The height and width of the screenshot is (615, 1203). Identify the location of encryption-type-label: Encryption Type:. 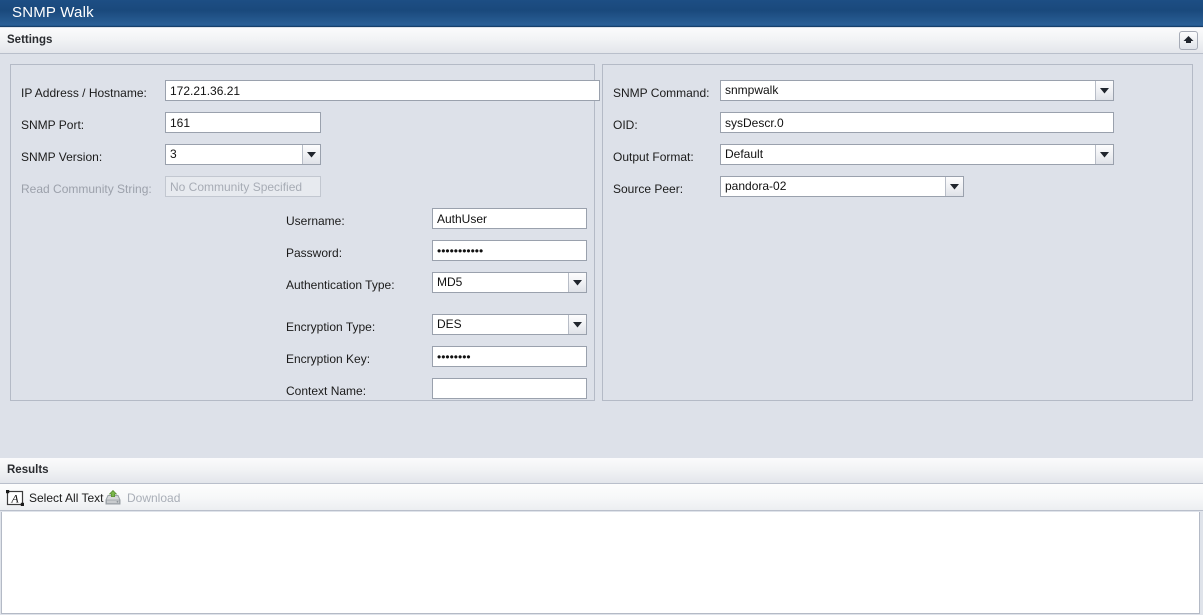
(331, 327).